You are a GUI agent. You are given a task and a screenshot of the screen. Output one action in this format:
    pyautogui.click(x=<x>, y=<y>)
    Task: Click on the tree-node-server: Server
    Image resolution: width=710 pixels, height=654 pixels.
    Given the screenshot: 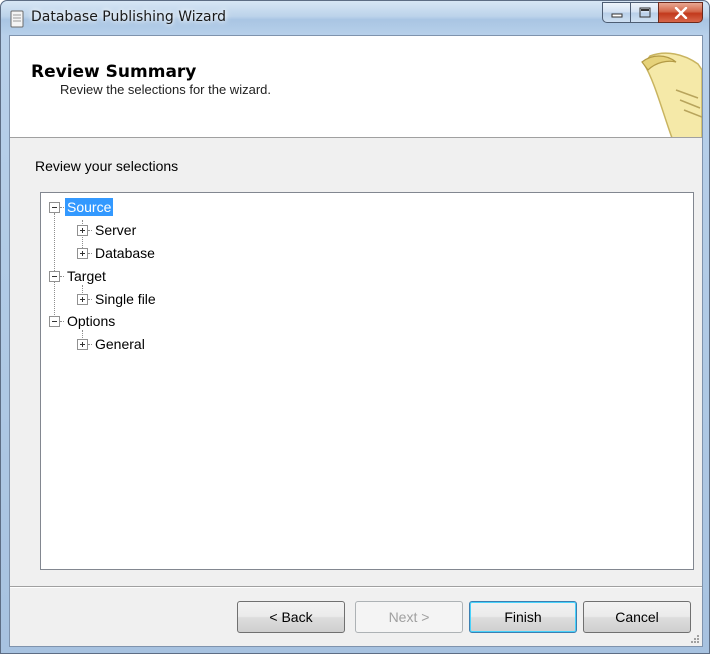 What is the action you would take?
    pyautogui.click(x=107, y=230)
    